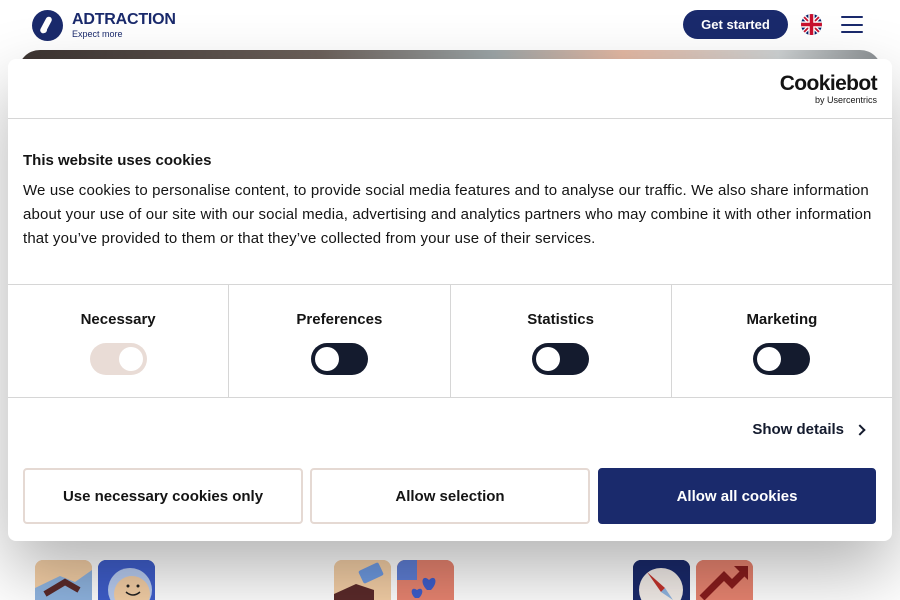 The image size is (900, 600). What do you see at coordinates (450, 89) in the screenshot?
I see `dialog-header: Cookiebot by Usercentrics` at bounding box center [450, 89].